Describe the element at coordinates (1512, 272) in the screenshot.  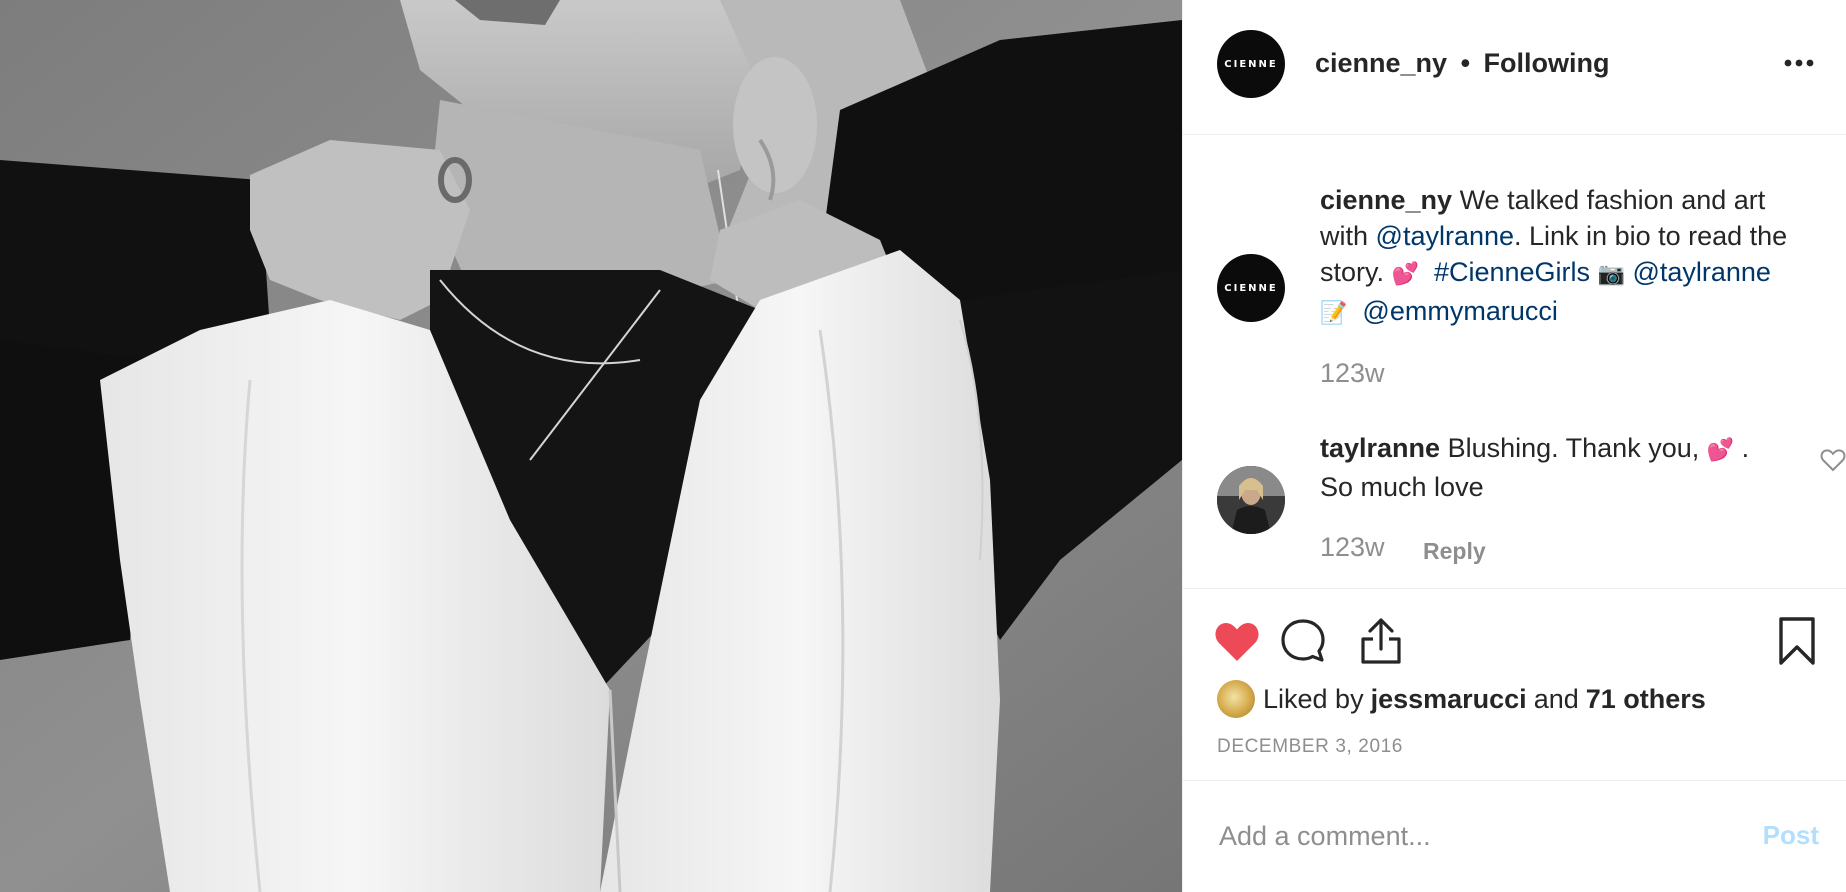
I see `hashtag-link: #CienneGirls` at that location.